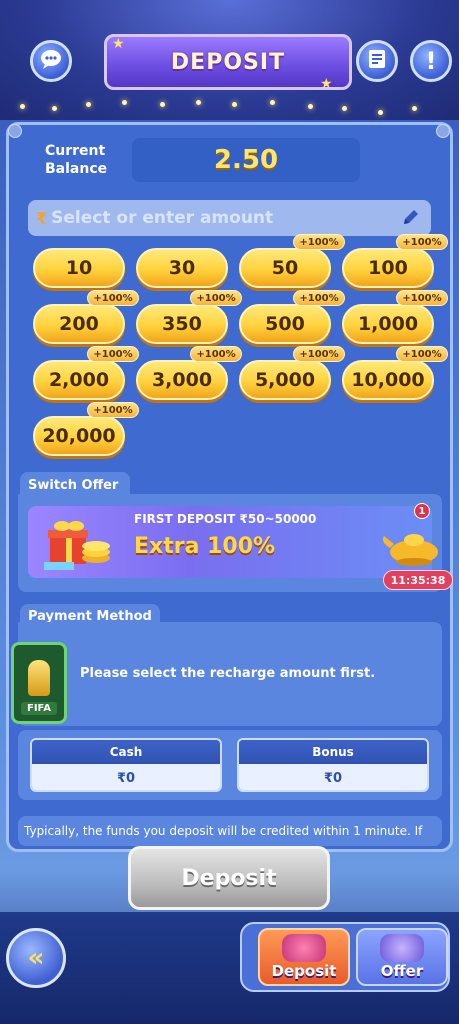  Describe the element at coordinates (304, 971) in the screenshot. I see `tab-deposit-label: Deposit` at that location.